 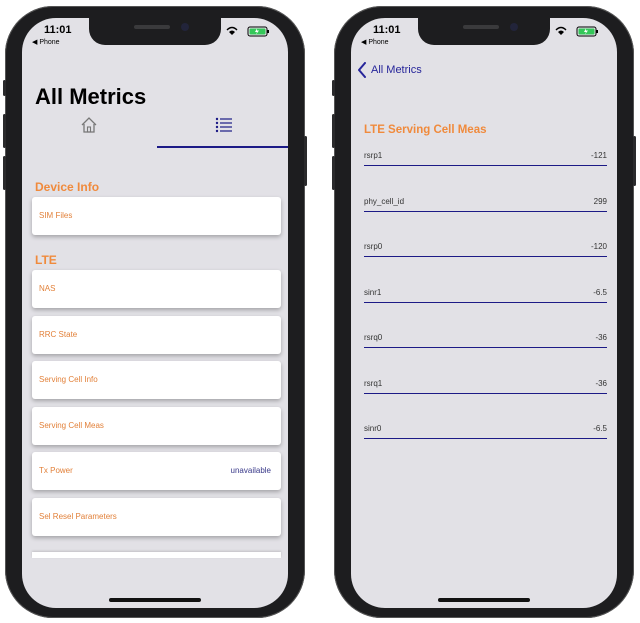 What do you see at coordinates (91, 96) in the screenshot?
I see `page-title: All Metrics` at bounding box center [91, 96].